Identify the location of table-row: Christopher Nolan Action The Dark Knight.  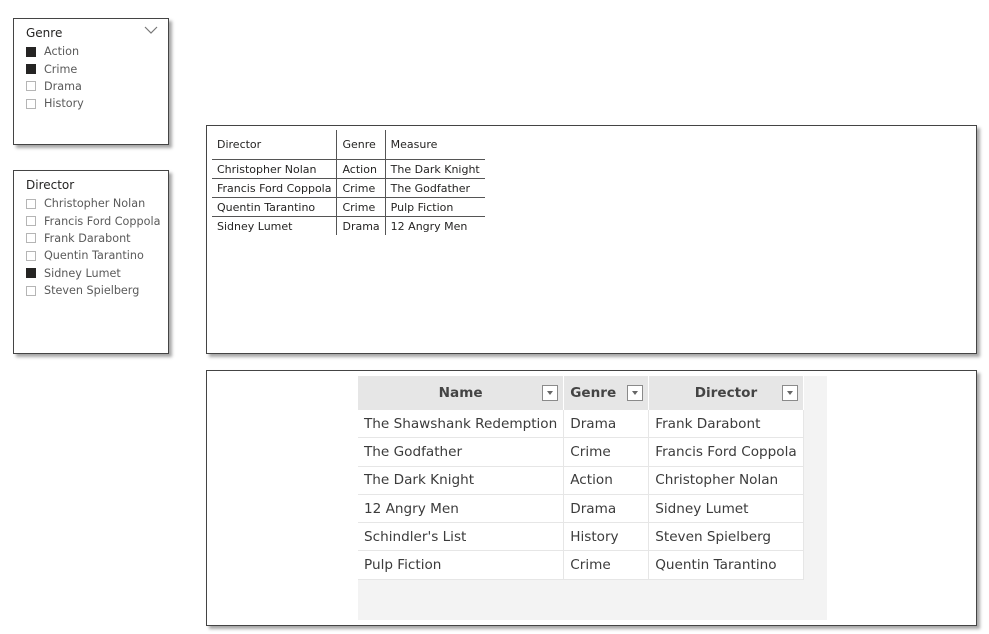
(348, 169).